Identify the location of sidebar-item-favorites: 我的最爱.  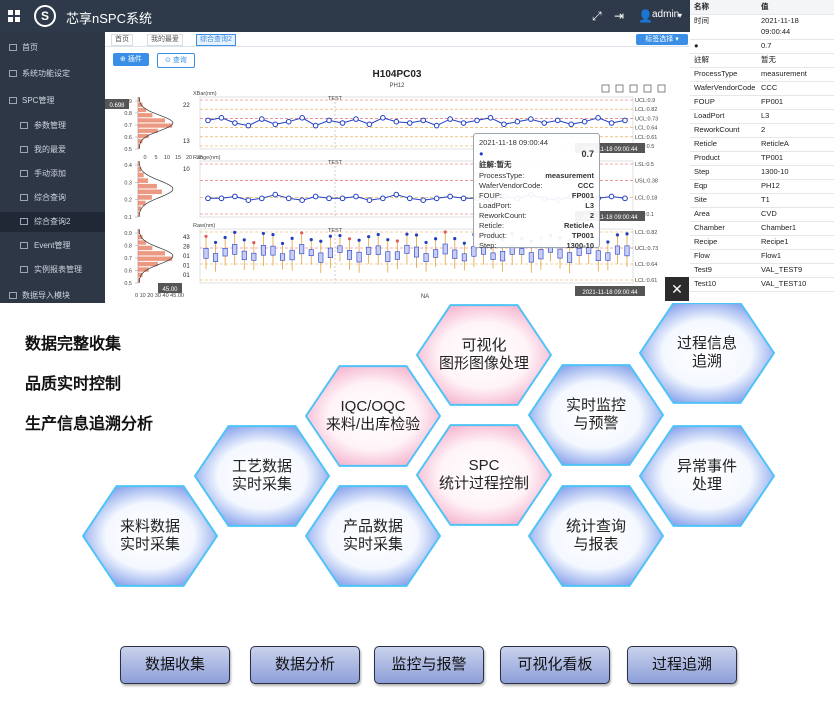
(52, 150).